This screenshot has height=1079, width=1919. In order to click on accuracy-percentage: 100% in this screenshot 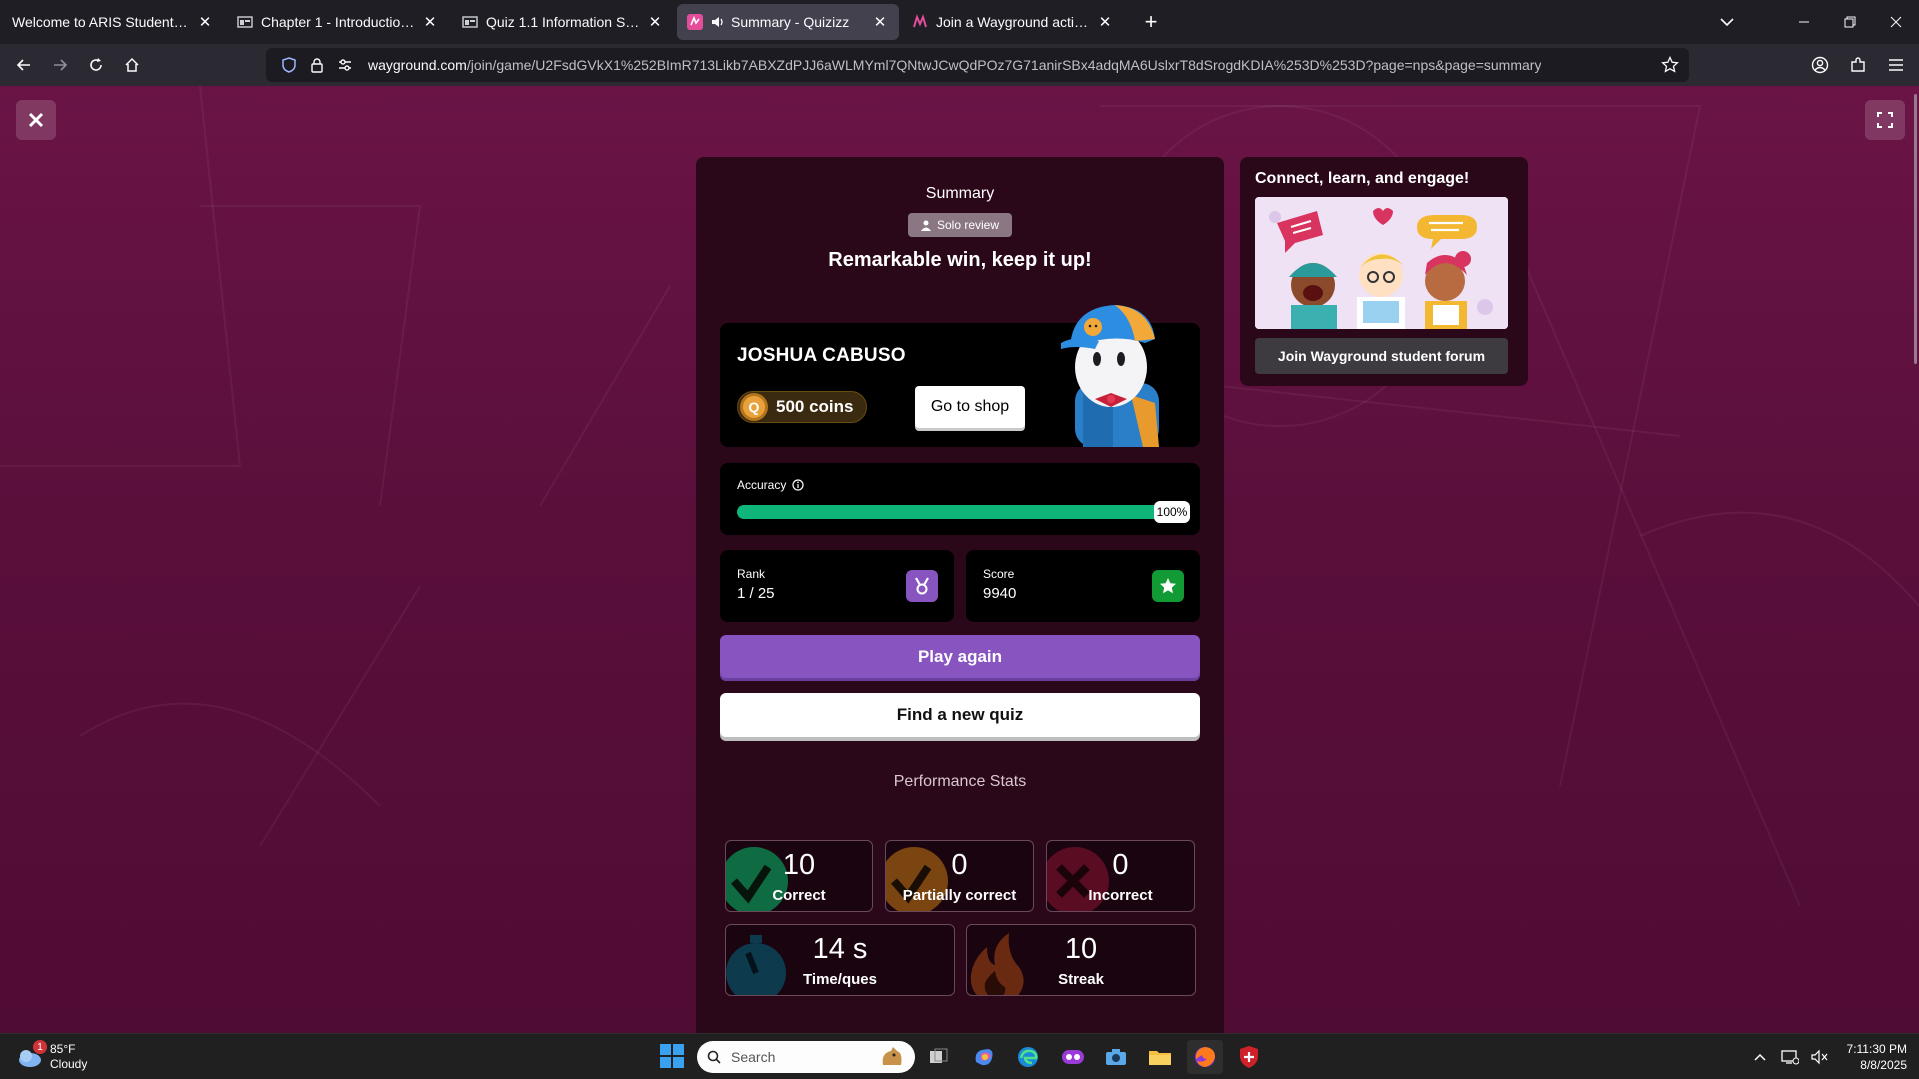, I will do `click(1172, 512)`.